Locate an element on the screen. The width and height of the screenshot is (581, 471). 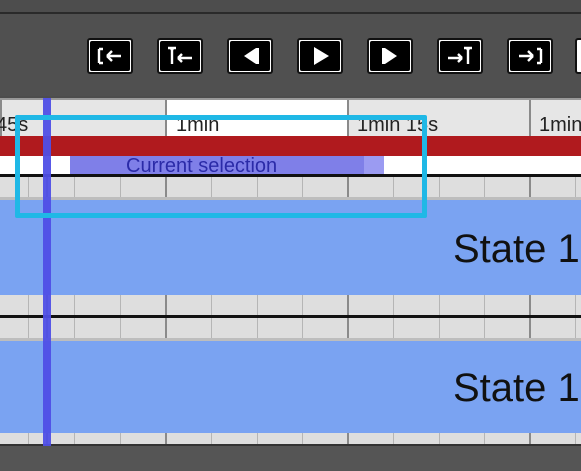
play-button is located at coordinates (320, 56).